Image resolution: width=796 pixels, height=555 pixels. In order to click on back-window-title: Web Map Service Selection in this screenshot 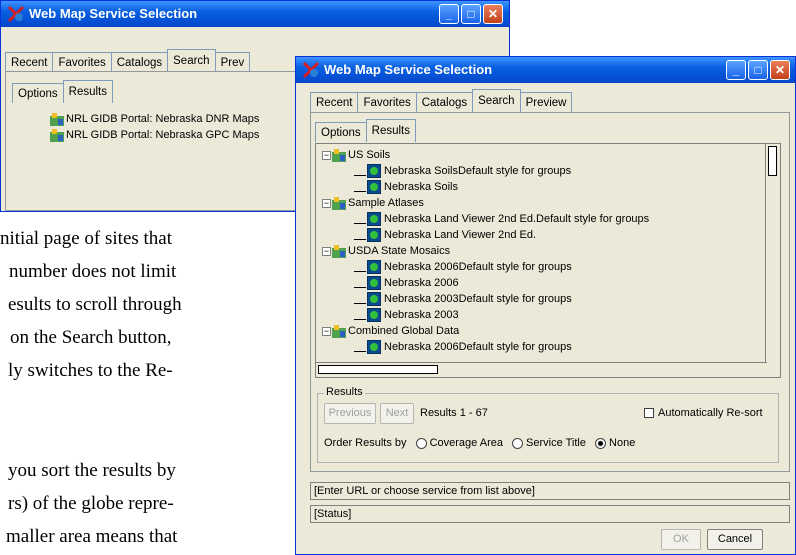, I will do `click(113, 13)`.